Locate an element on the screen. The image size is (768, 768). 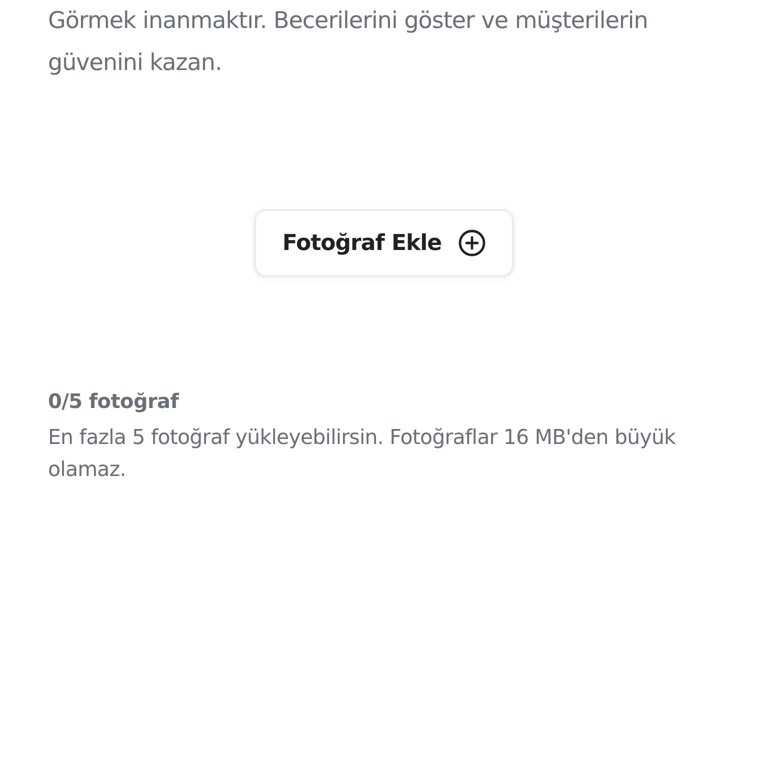
intro-text: Görmek inanmaktır. Becerilerini göster ve müşterilerin güvenini kazan. is located at coordinates (348, 42).